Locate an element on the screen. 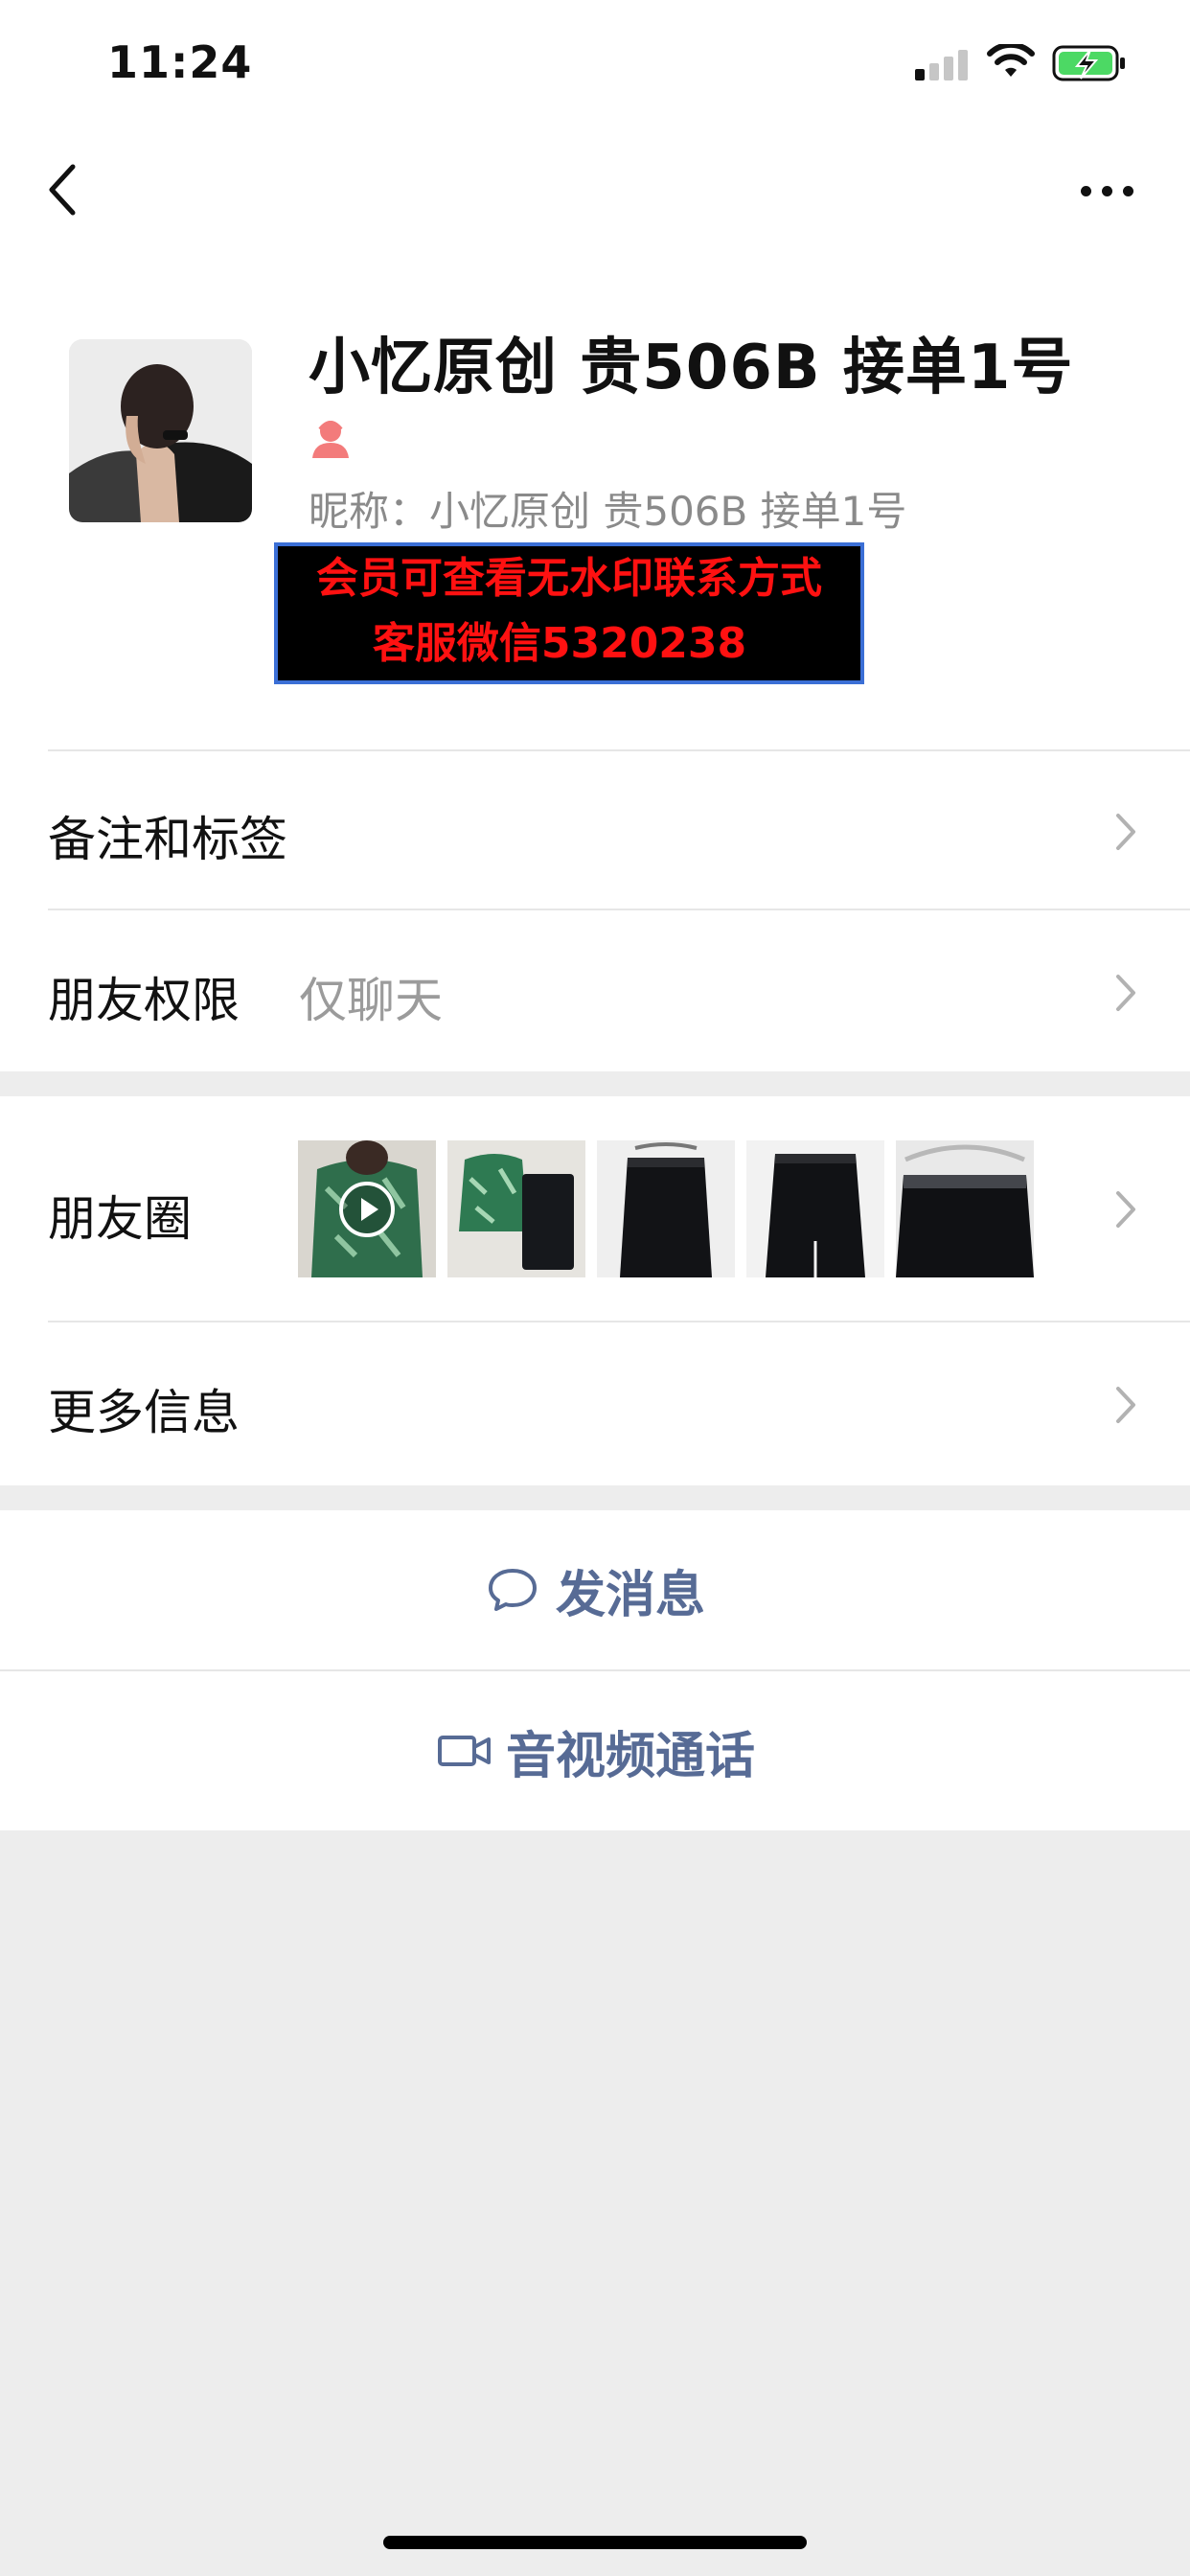 This screenshot has width=1190, height=2576. green-blouse-video-thumbnail is located at coordinates (367, 1208).